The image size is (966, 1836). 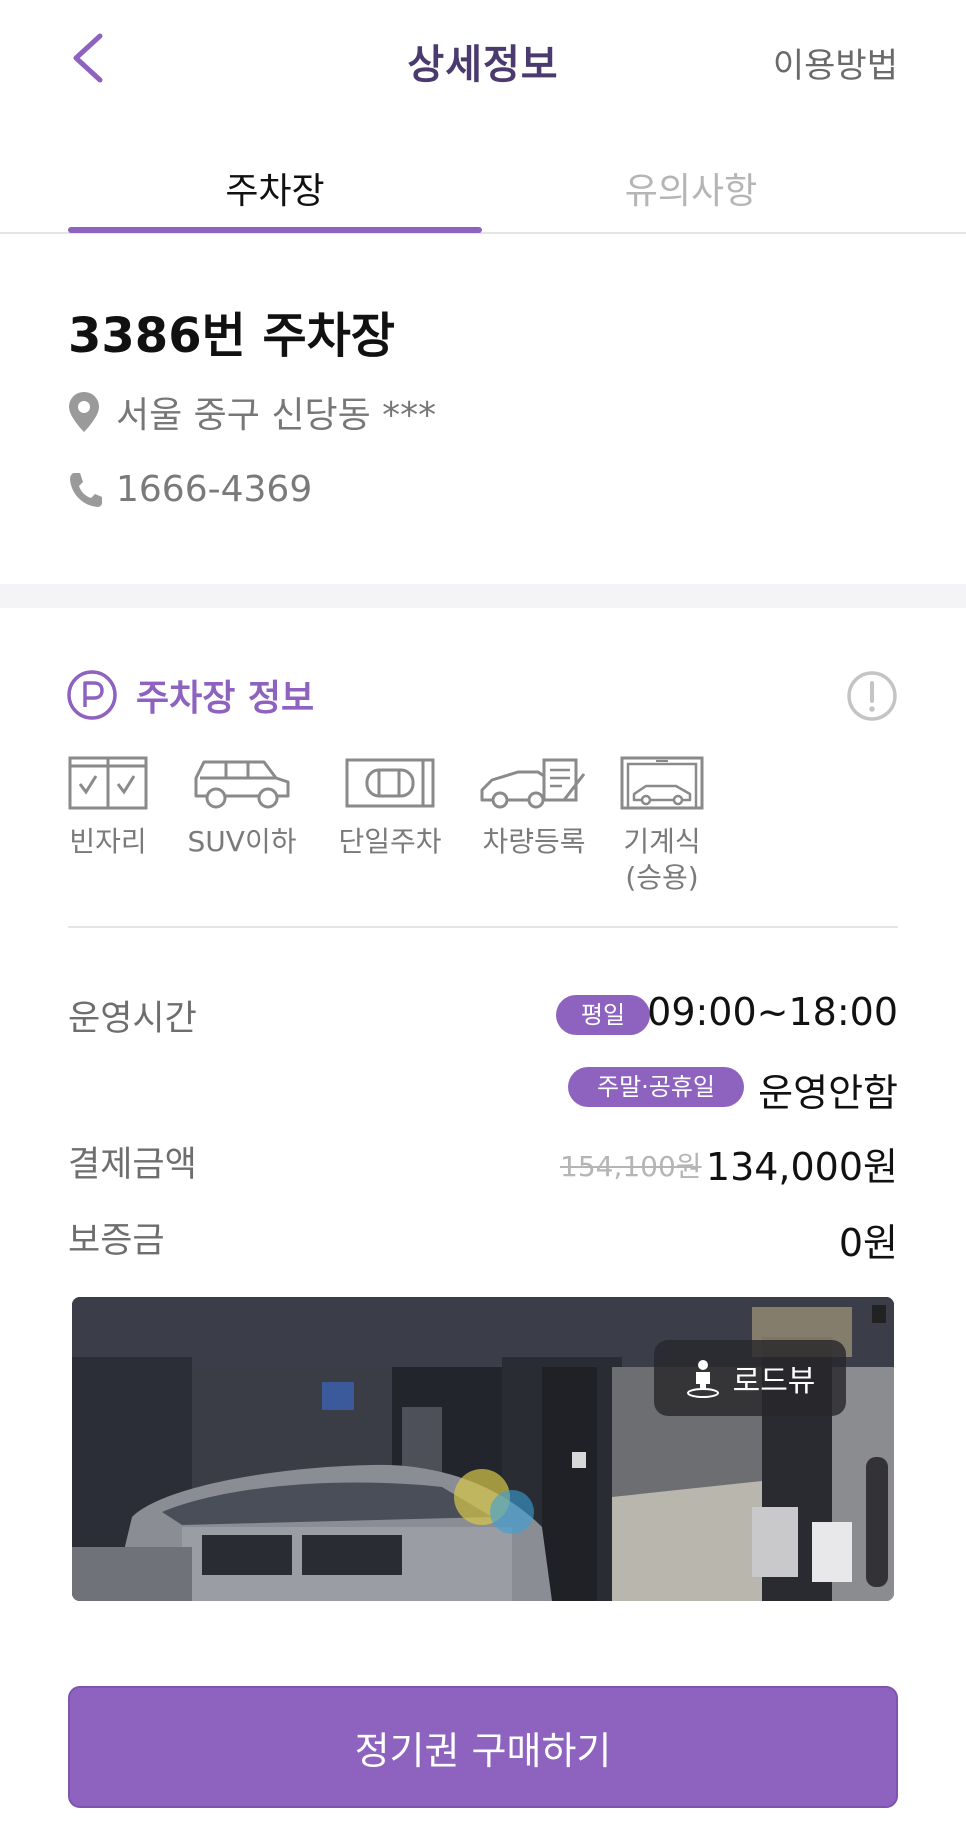 What do you see at coordinates (483, 60) in the screenshot?
I see `top-bar: 상세정보 이용방법` at bounding box center [483, 60].